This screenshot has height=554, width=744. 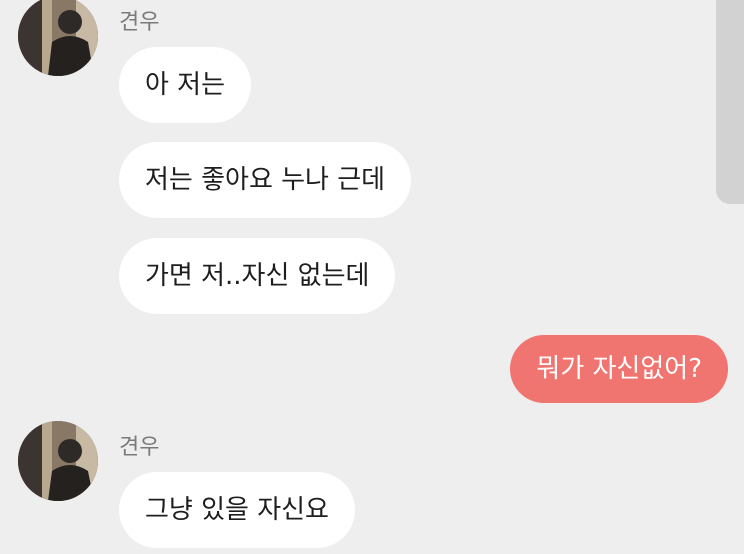 What do you see at coordinates (237, 510) in the screenshot?
I see `message-bubble-incoming: 그냥 있을 자신요` at bounding box center [237, 510].